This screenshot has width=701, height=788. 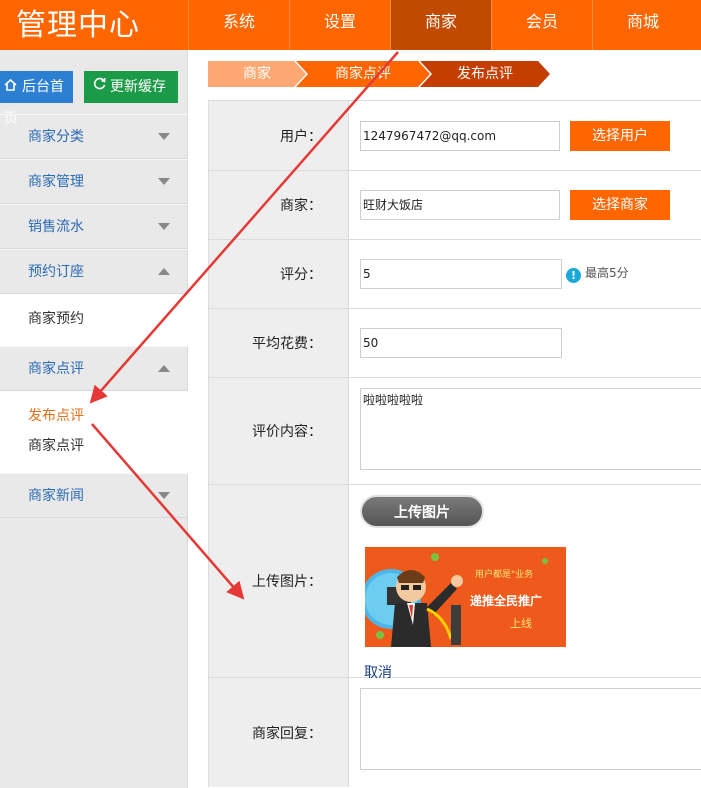 I want to click on header: 管理中心 系统 设置 商家 会员 商城, so click(x=350, y=25).